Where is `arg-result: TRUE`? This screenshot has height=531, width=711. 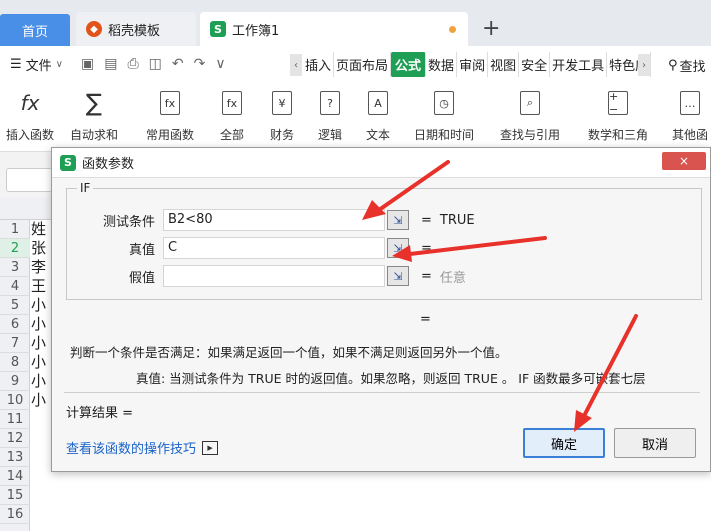 arg-result: TRUE is located at coordinates (457, 220).